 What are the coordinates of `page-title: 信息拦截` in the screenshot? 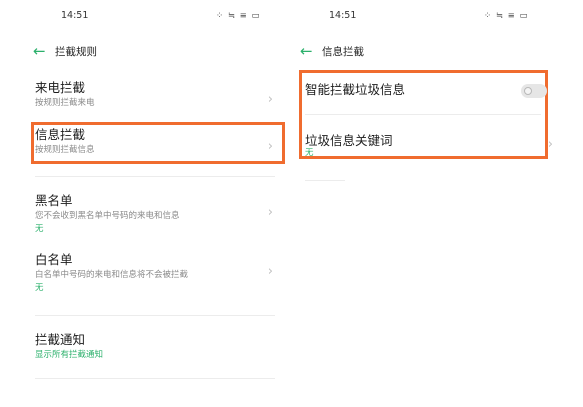 It's located at (343, 51).